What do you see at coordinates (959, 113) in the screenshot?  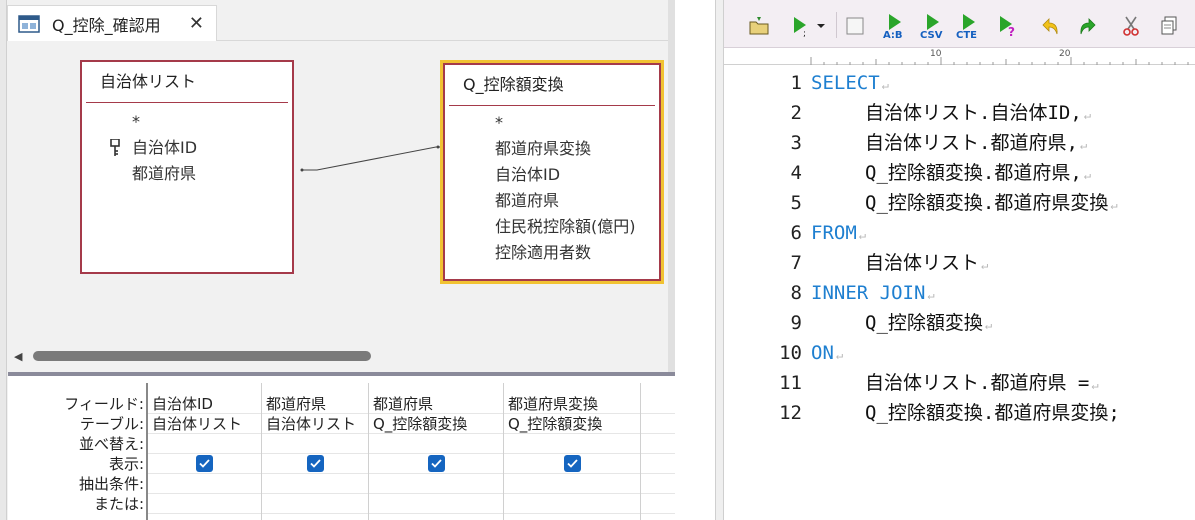 I see `code-line: 2 自治体リスト.自治体ID, ↵` at bounding box center [959, 113].